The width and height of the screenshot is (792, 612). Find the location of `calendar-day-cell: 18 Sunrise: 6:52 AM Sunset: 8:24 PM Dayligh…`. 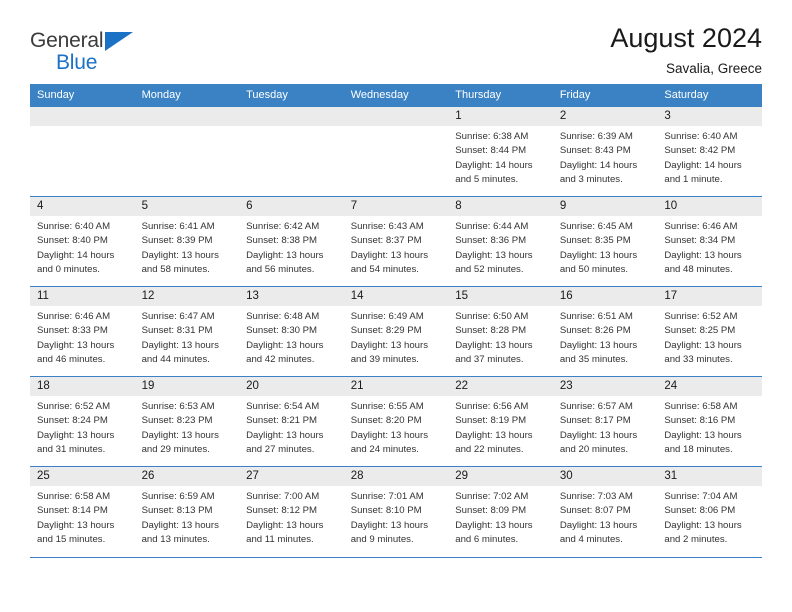

calendar-day-cell: 18 Sunrise: 6:52 AM Sunset: 8:24 PM Dayligh… is located at coordinates (82, 421).